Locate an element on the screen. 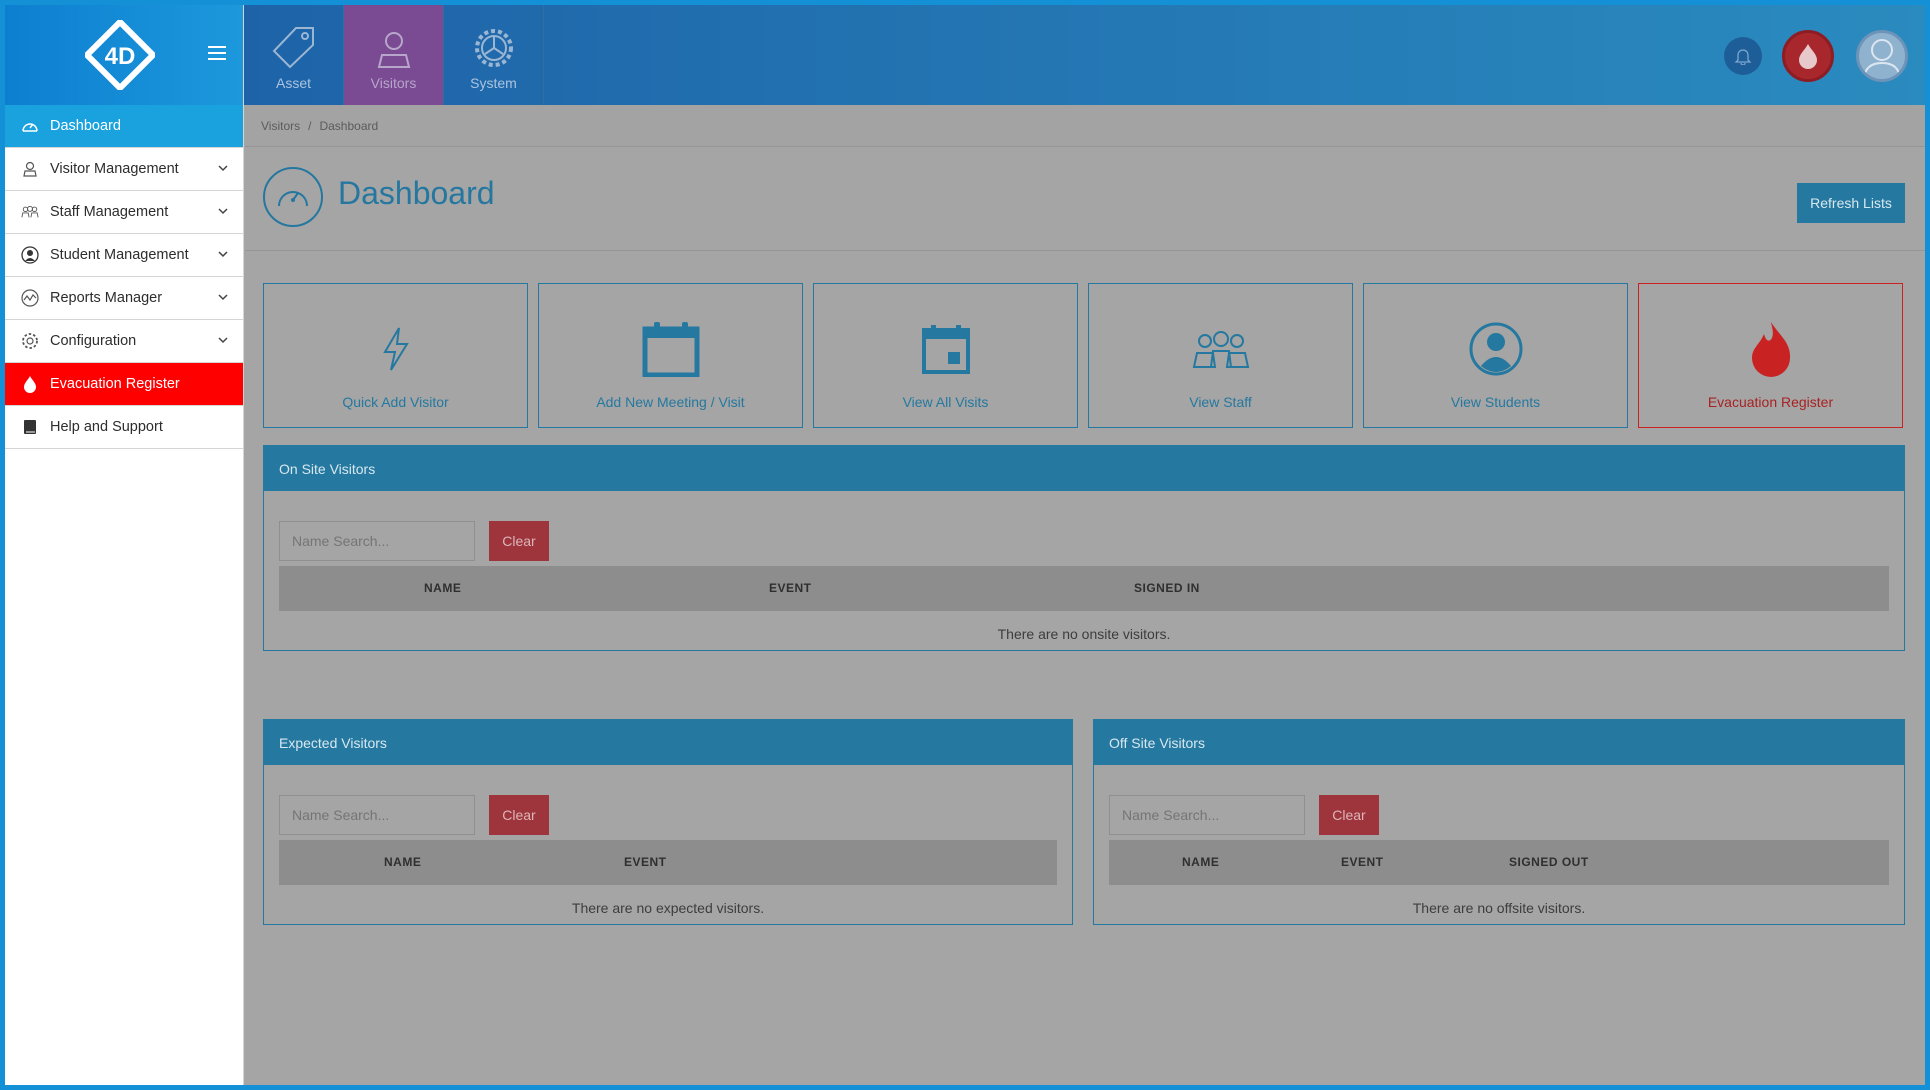 Image resolution: width=1930 pixels, height=1090 pixels. tab-label: System is located at coordinates (493, 83).